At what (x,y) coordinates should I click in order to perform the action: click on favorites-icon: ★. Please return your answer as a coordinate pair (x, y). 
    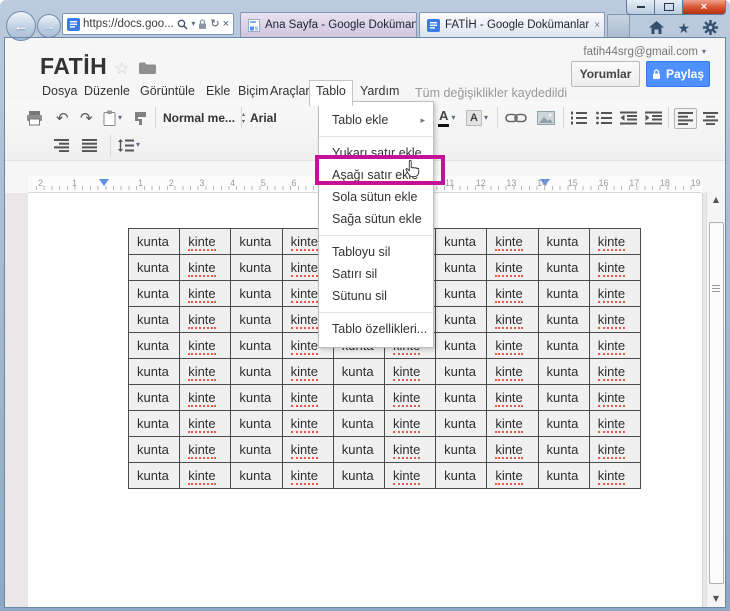
    Looking at the image, I should click on (683, 28).